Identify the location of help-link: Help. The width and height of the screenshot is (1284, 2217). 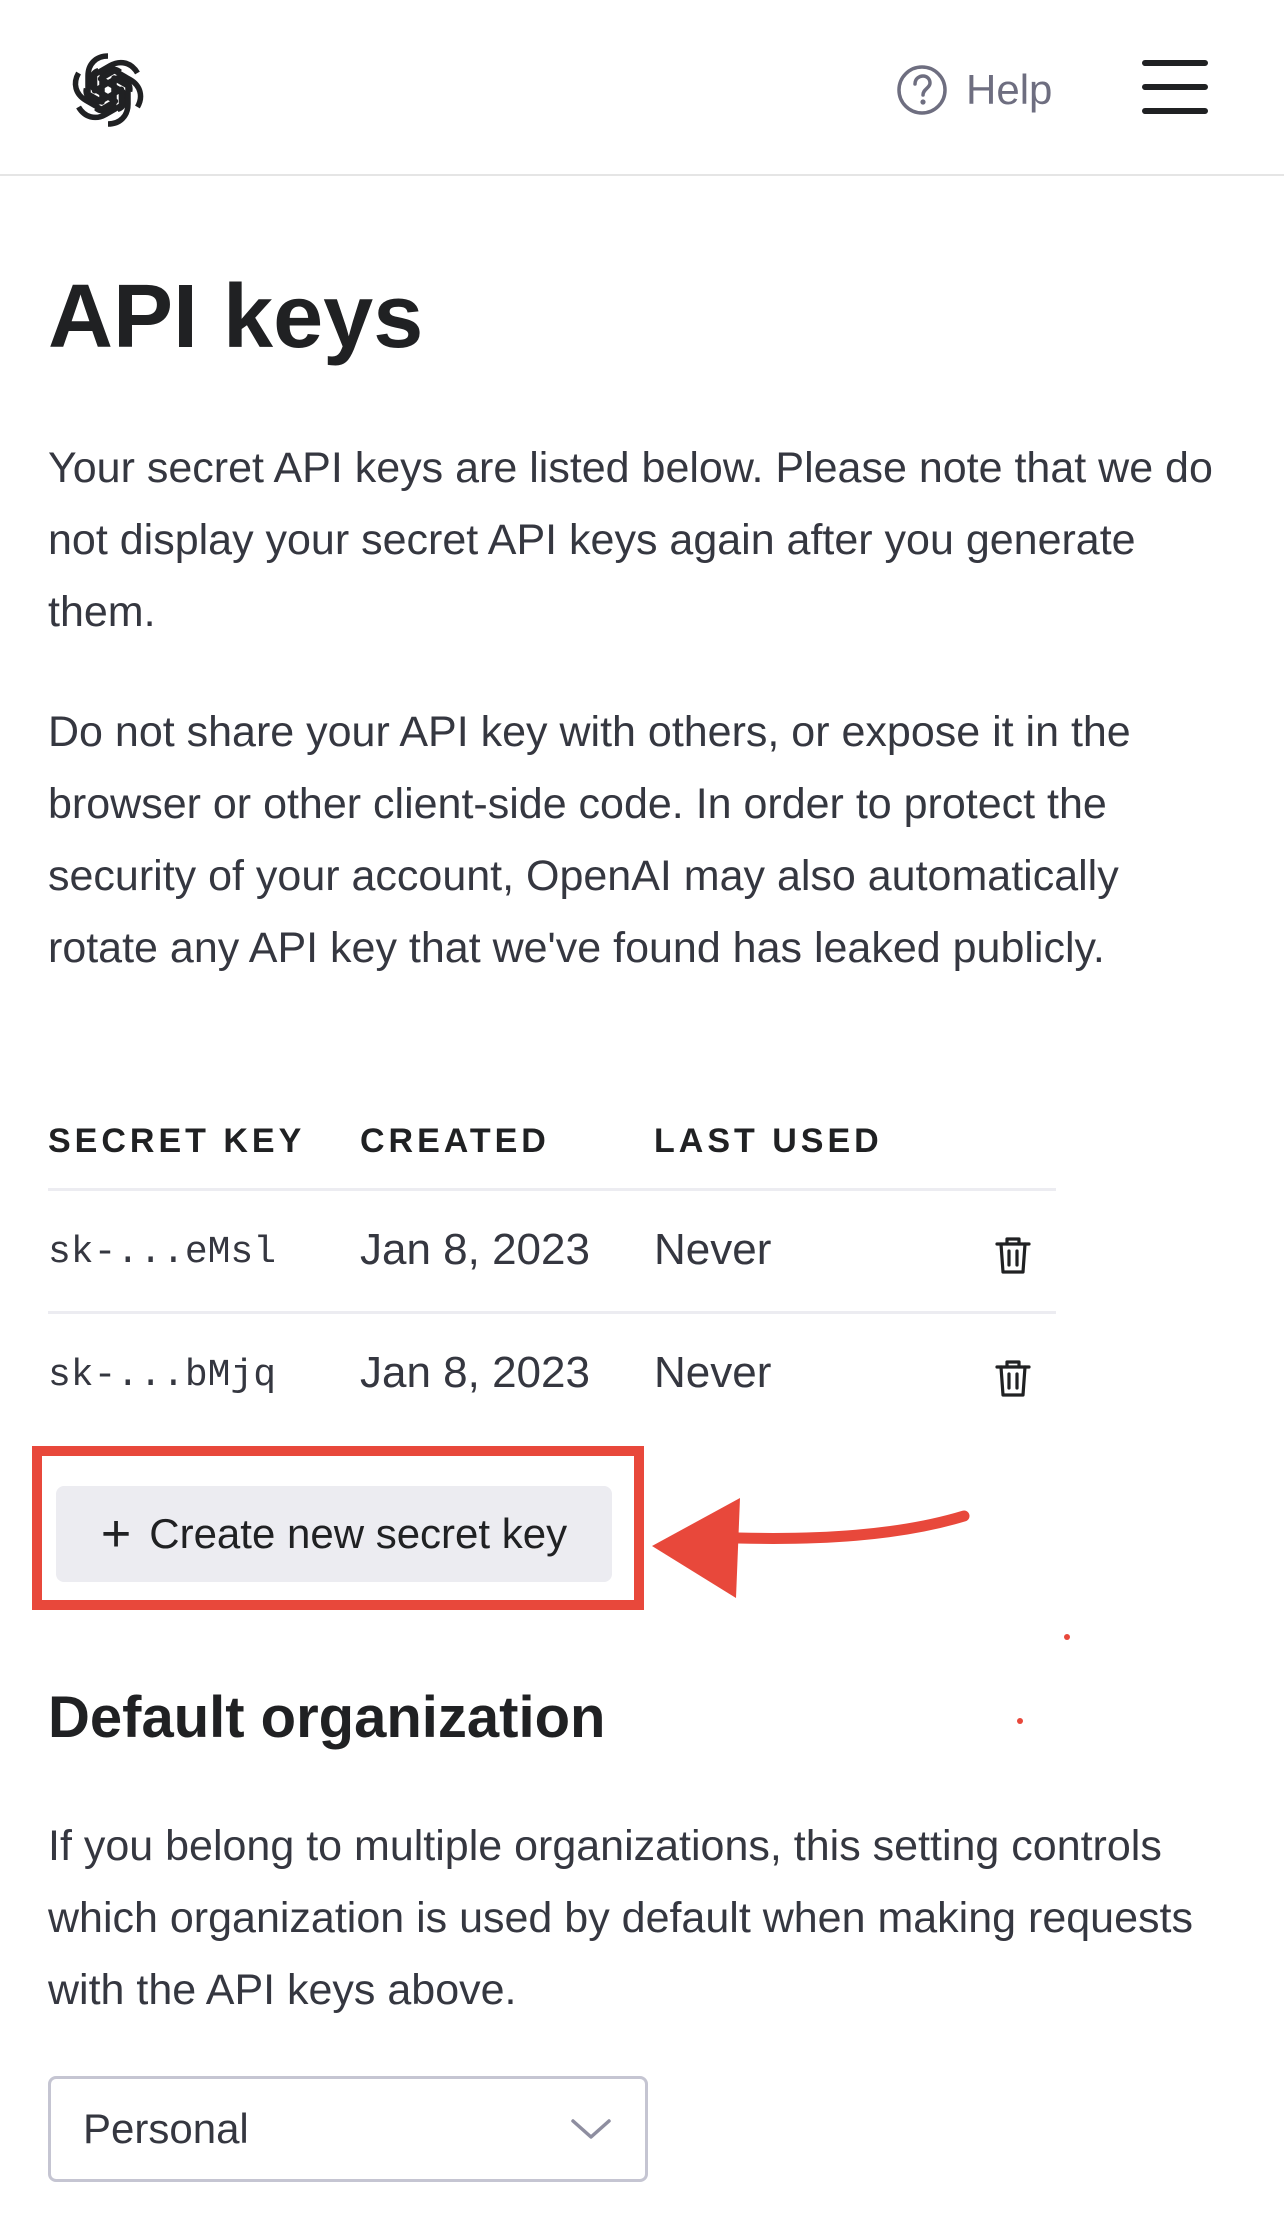
(974, 90).